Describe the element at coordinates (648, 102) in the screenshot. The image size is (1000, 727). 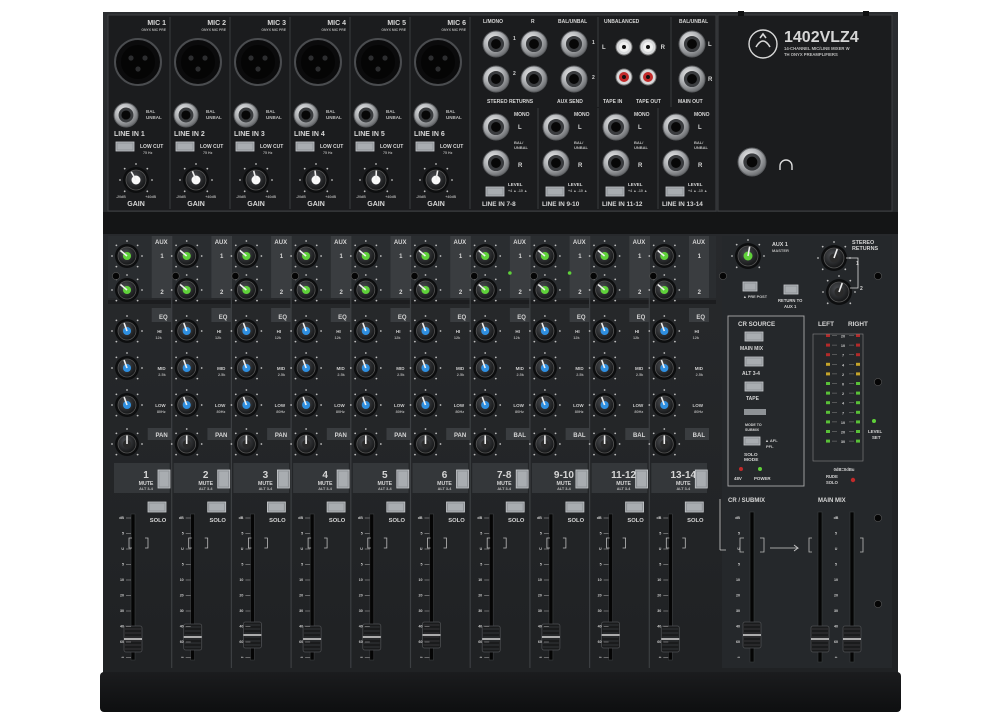
I see `tape-out-label: TAPE OUT` at that location.